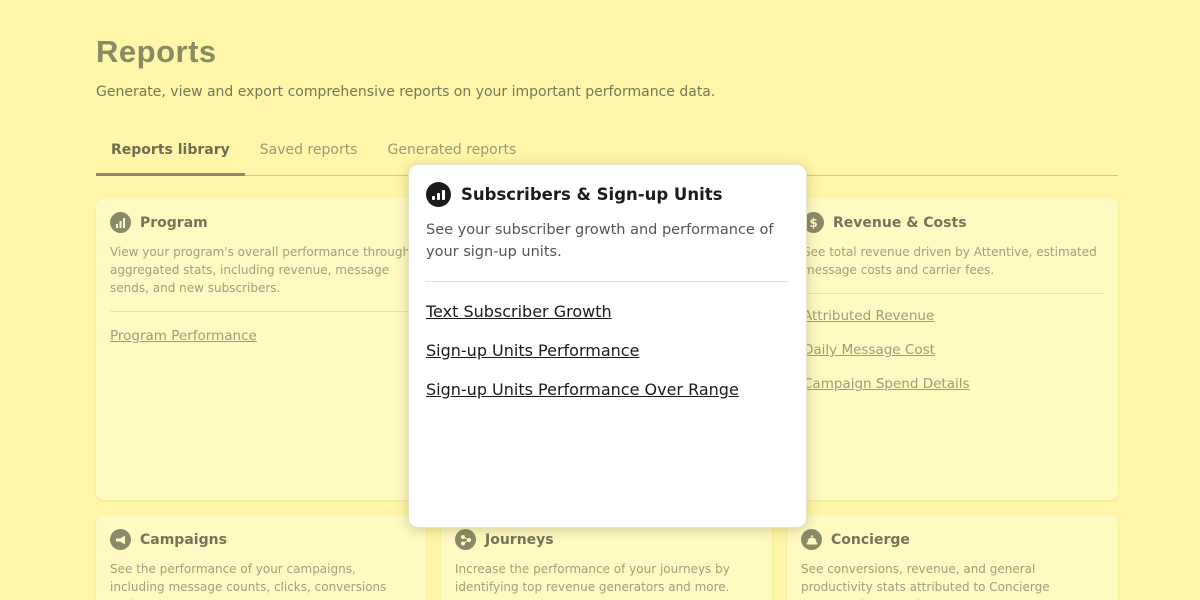  Describe the element at coordinates (174, 222) in the screenshot. I see `card-title: Program` at that location.